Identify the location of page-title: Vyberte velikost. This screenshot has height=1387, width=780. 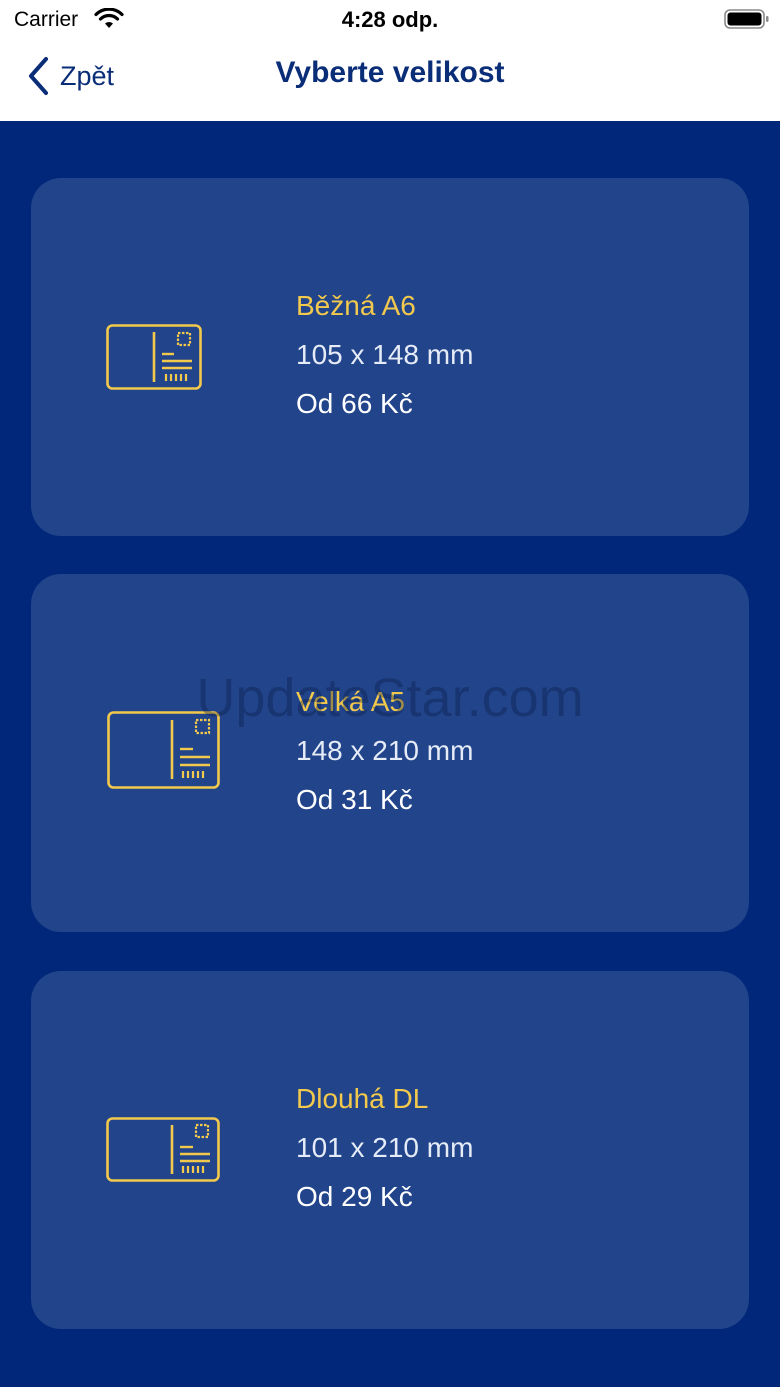
(390, 72).